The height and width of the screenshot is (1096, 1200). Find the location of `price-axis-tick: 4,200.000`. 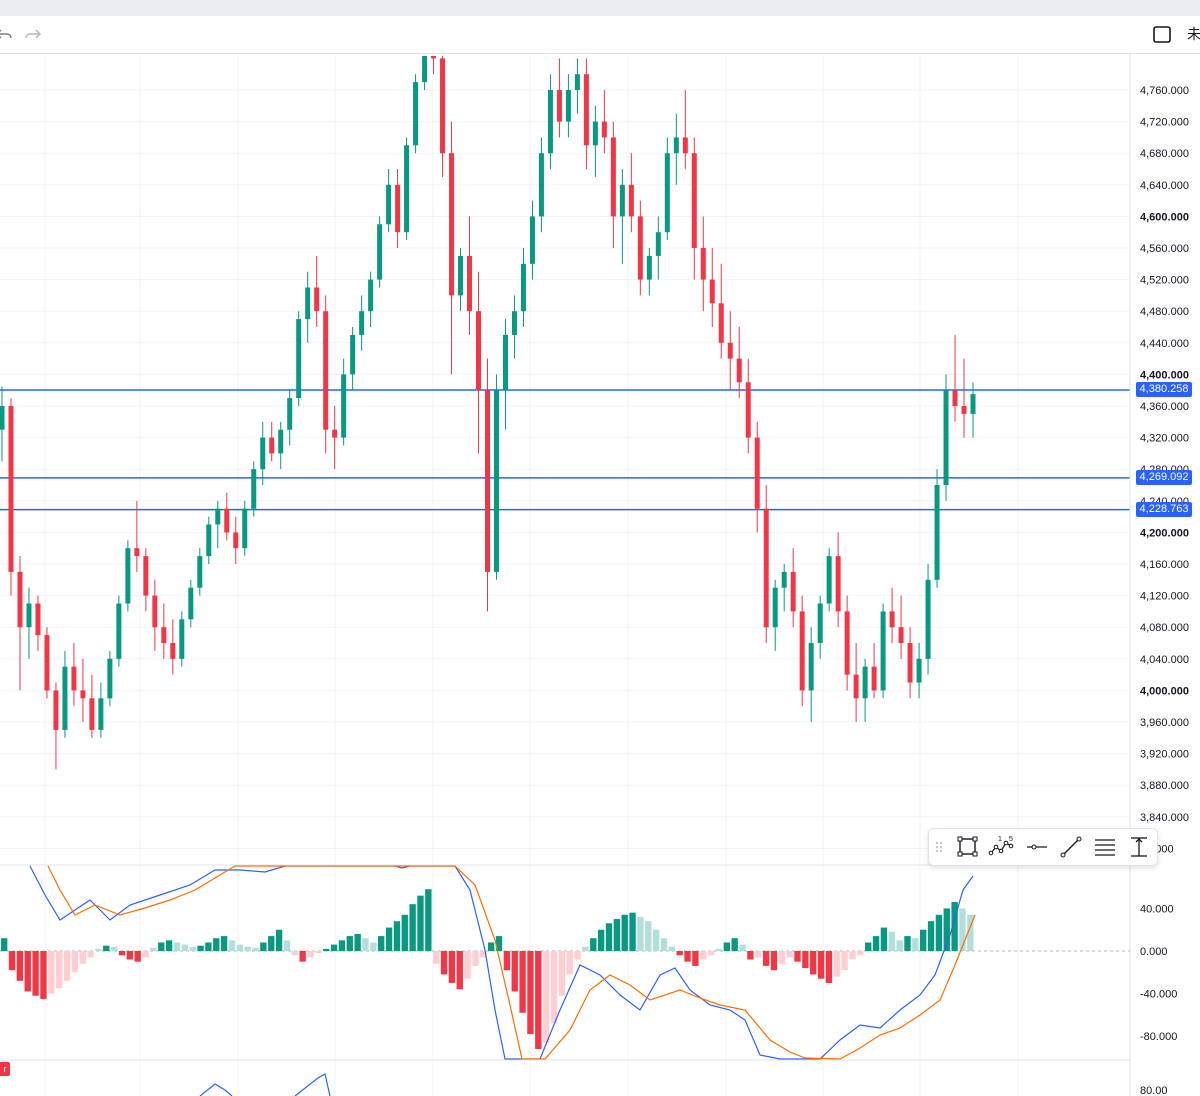

price-axis-tick: 4,200.000 is located at coordinates (1164, 533).